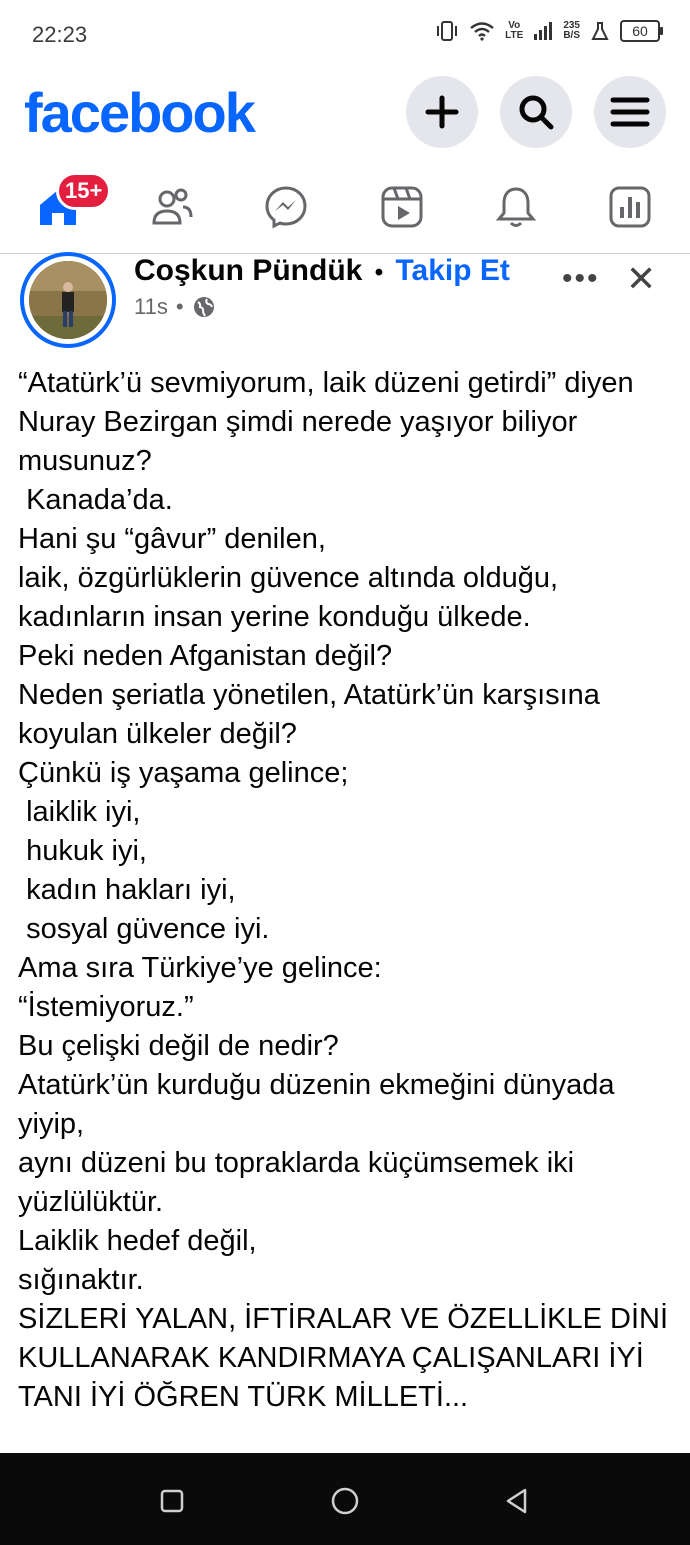  I want to click on search-icon, so click(536, 112).